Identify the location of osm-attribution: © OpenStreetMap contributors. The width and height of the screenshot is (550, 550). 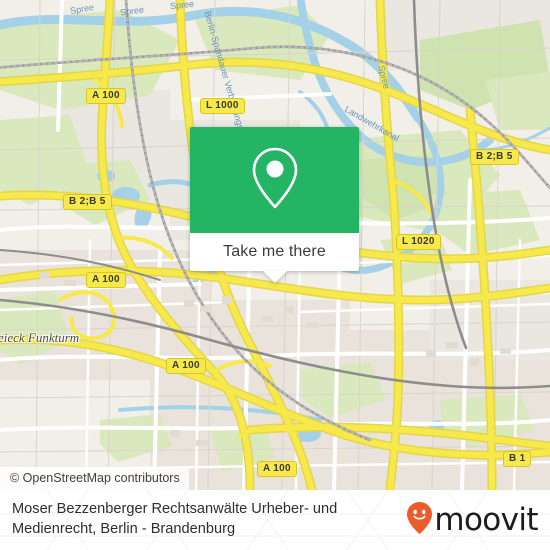
(94, 478).